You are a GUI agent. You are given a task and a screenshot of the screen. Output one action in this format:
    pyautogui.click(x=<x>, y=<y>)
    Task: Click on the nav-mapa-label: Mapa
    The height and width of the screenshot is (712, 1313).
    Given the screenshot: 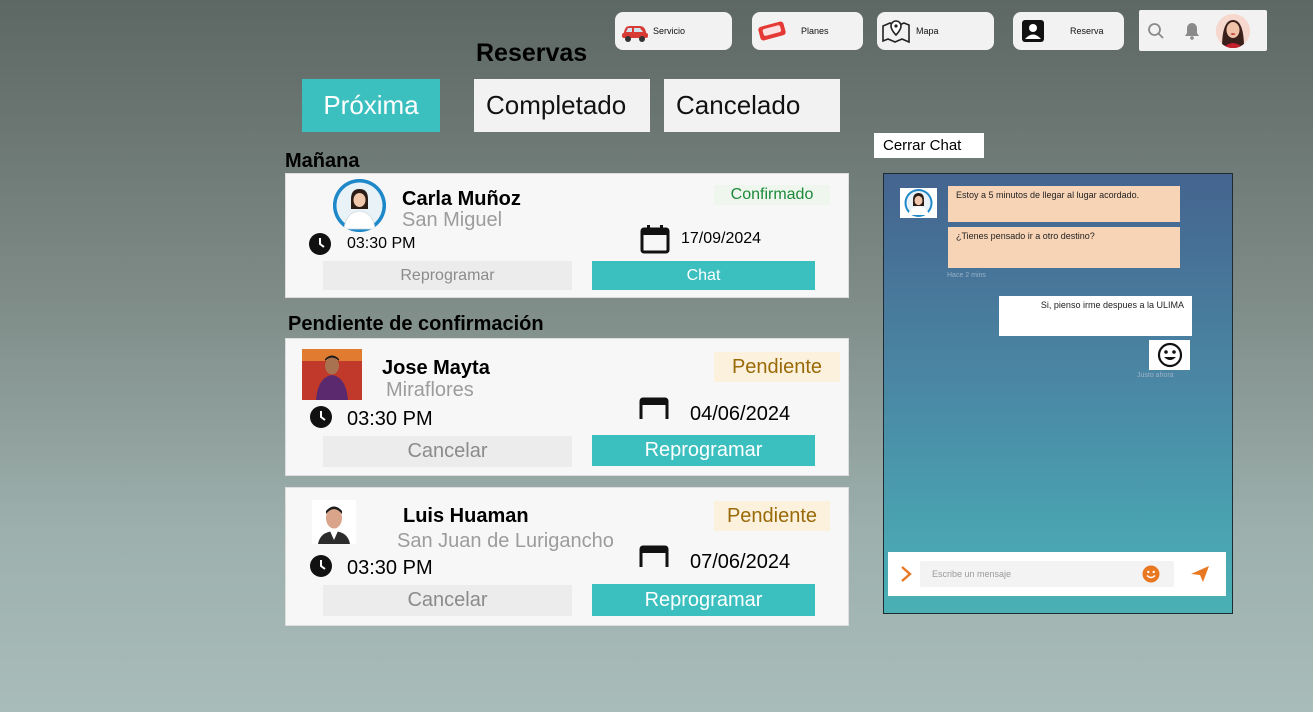 What is the action you would take?
    pyautogui.click(x=927, y=31)
    